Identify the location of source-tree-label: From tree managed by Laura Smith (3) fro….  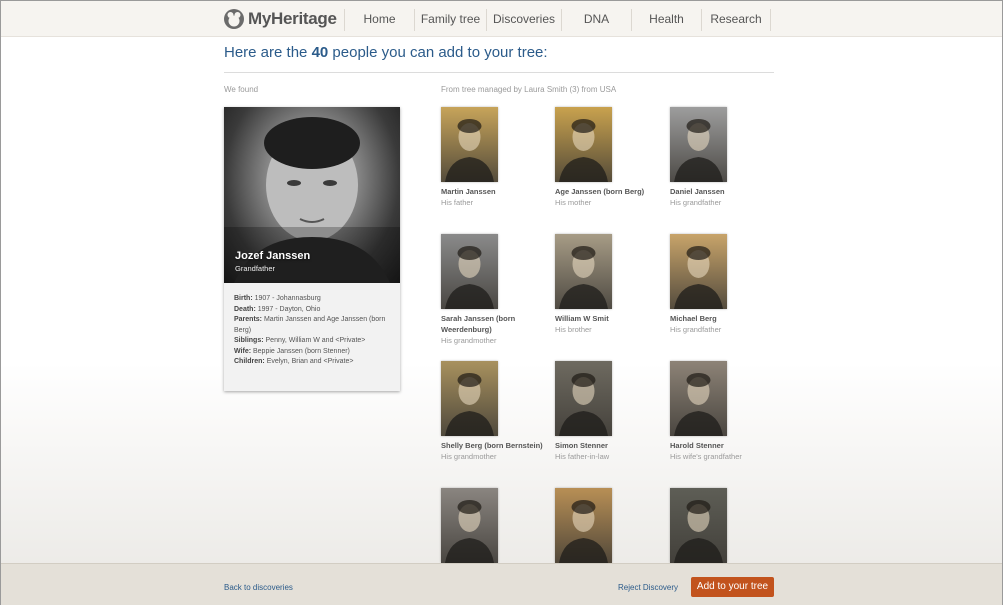
(529, 89).